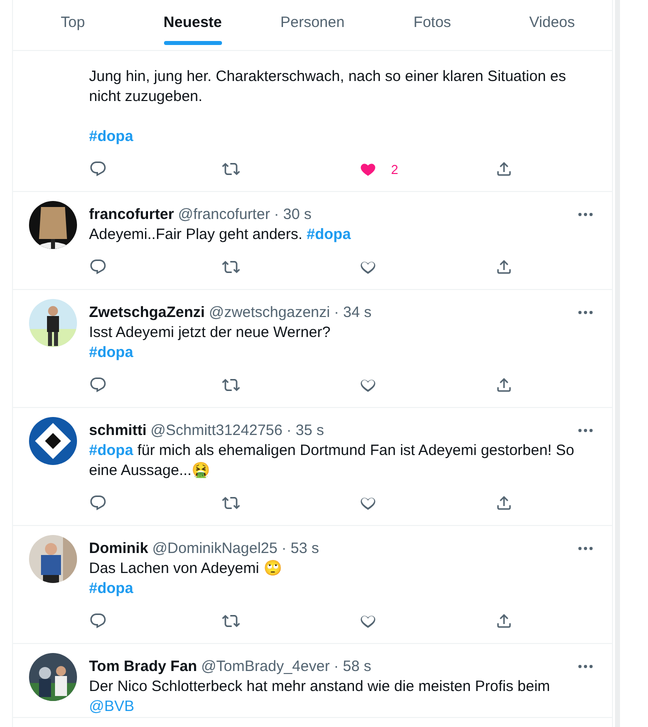 The height and width of the screenshot is (727, 648). Describe the element at coordinates (328, 107) in the screenshot. I see `tweet-text: Jung hin, jung her. Charakterschwach, nach so einer klaren Situation es nicht zuzugeben. #dopa` at that location.